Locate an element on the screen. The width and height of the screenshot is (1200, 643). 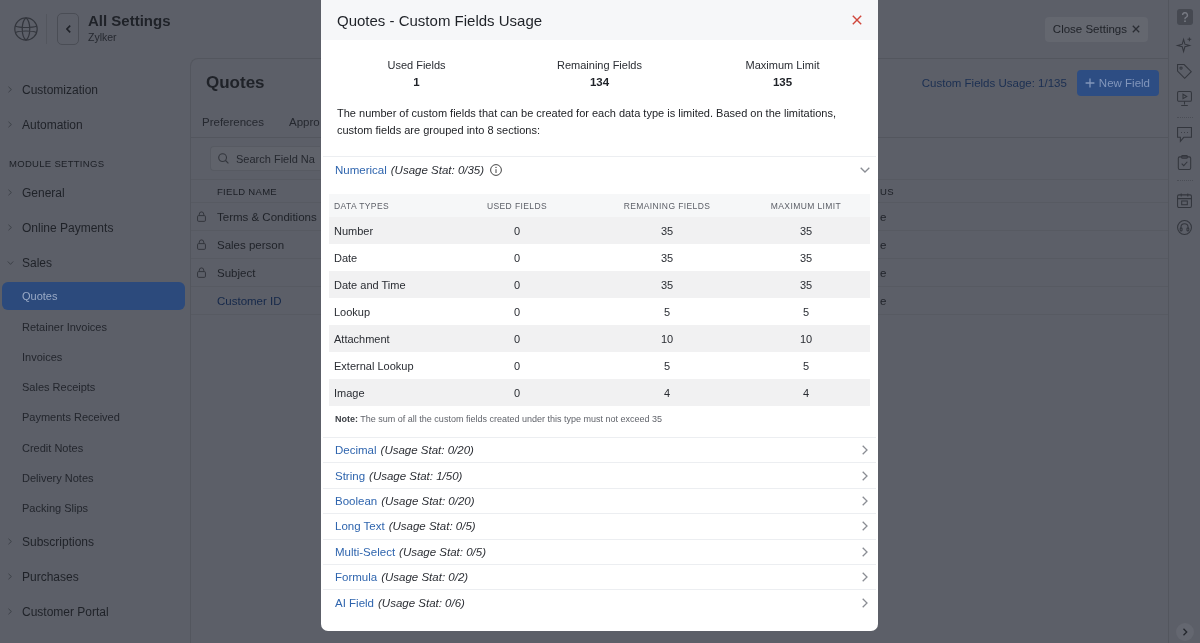
info-icon is located at coordinates (496, 169).